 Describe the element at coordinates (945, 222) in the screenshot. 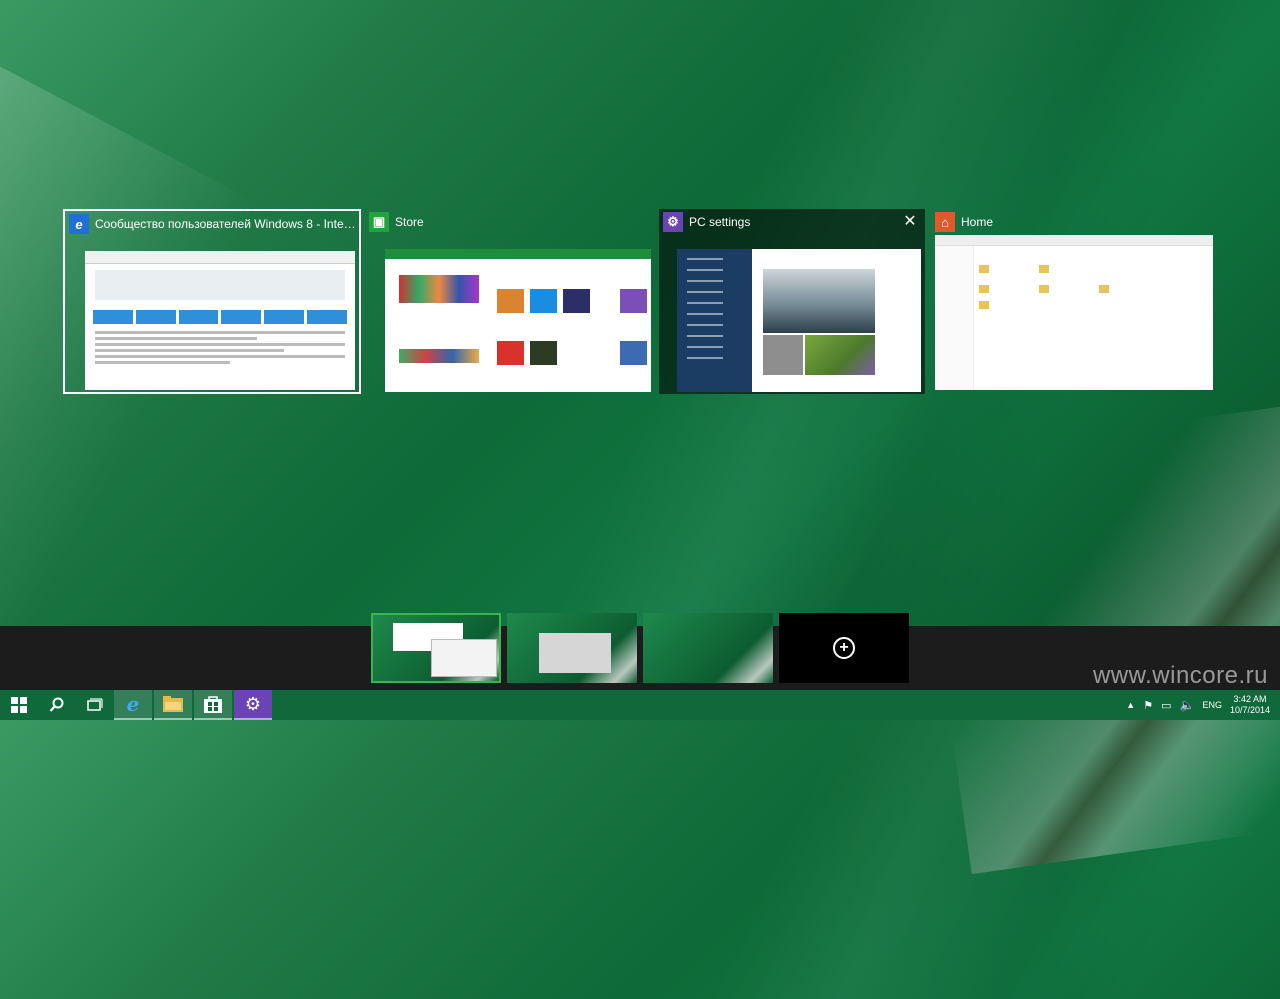

I see `home-icon: ⌂` at that location.